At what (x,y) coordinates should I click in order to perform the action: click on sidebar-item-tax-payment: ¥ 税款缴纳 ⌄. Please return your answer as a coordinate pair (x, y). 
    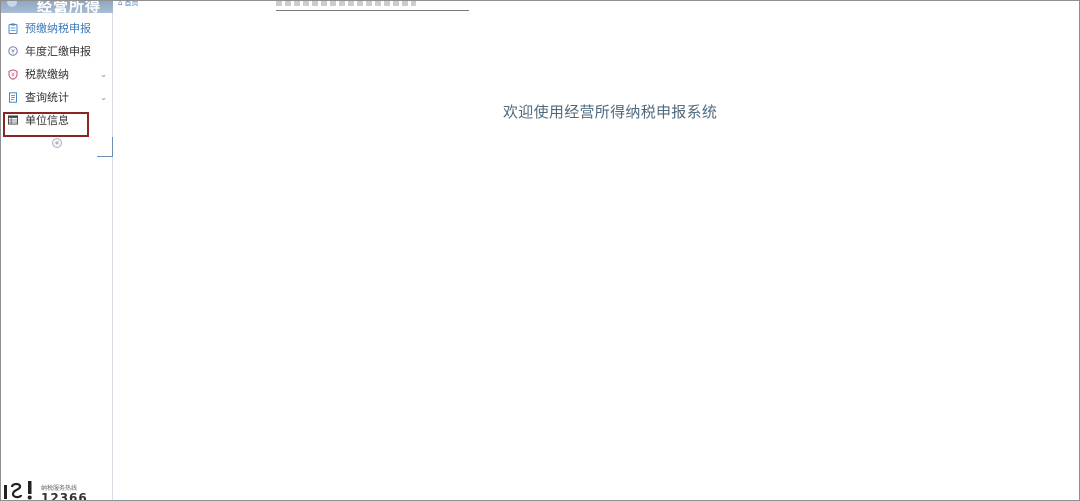
    Looking at the image, I should click on (57, 74).